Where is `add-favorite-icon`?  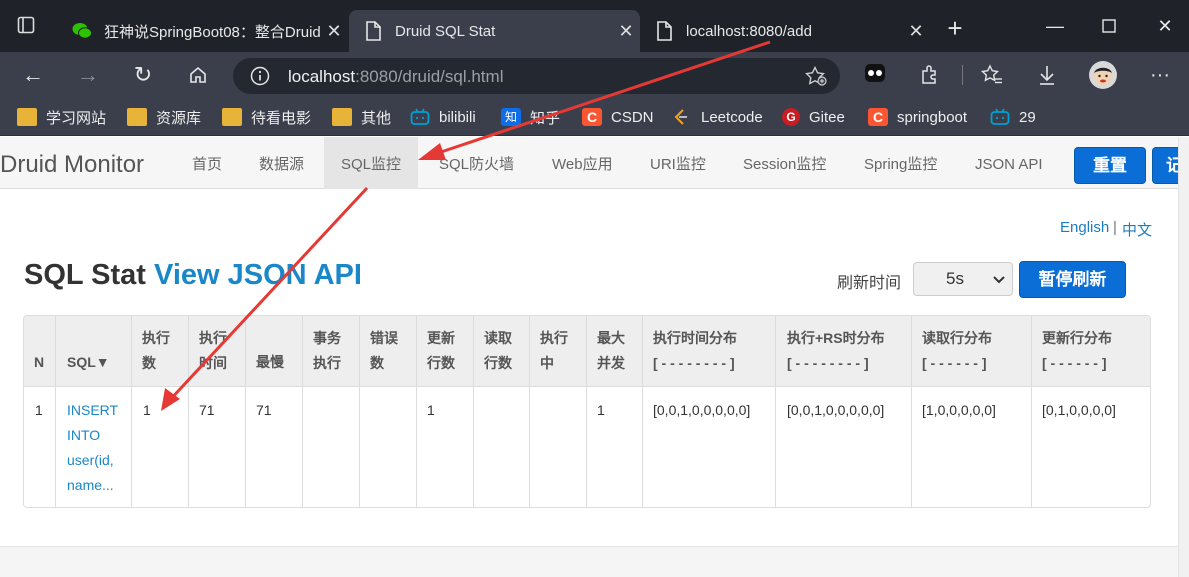 add-favorite-icon is located at coordinates (816, 78).